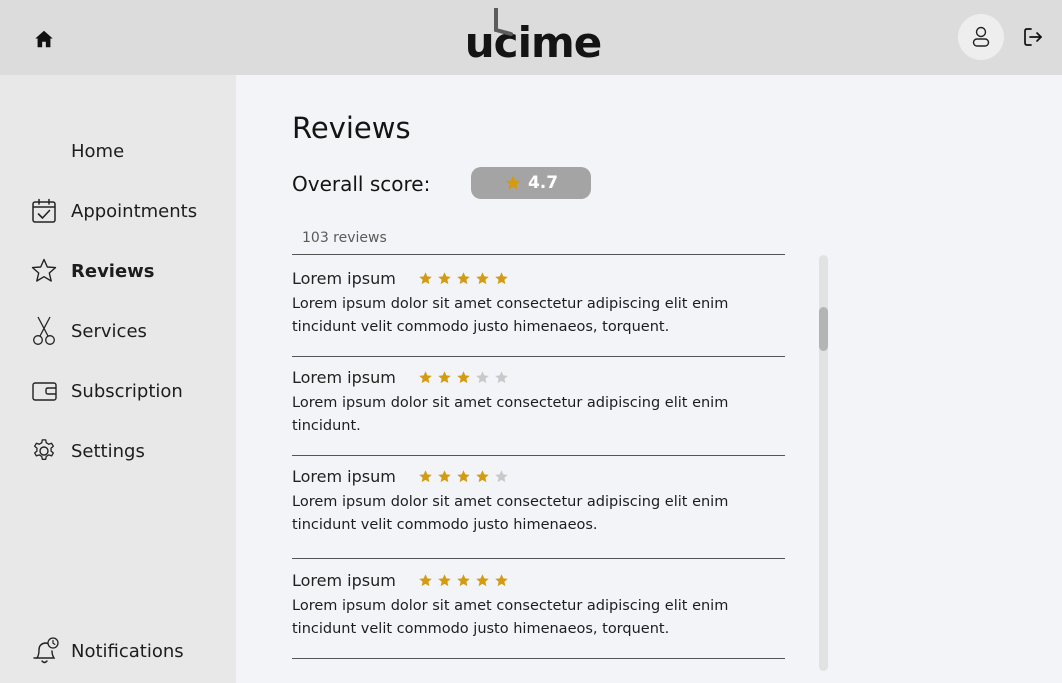  I want to click on sidebar-item-label: Services, so click(109, 331).